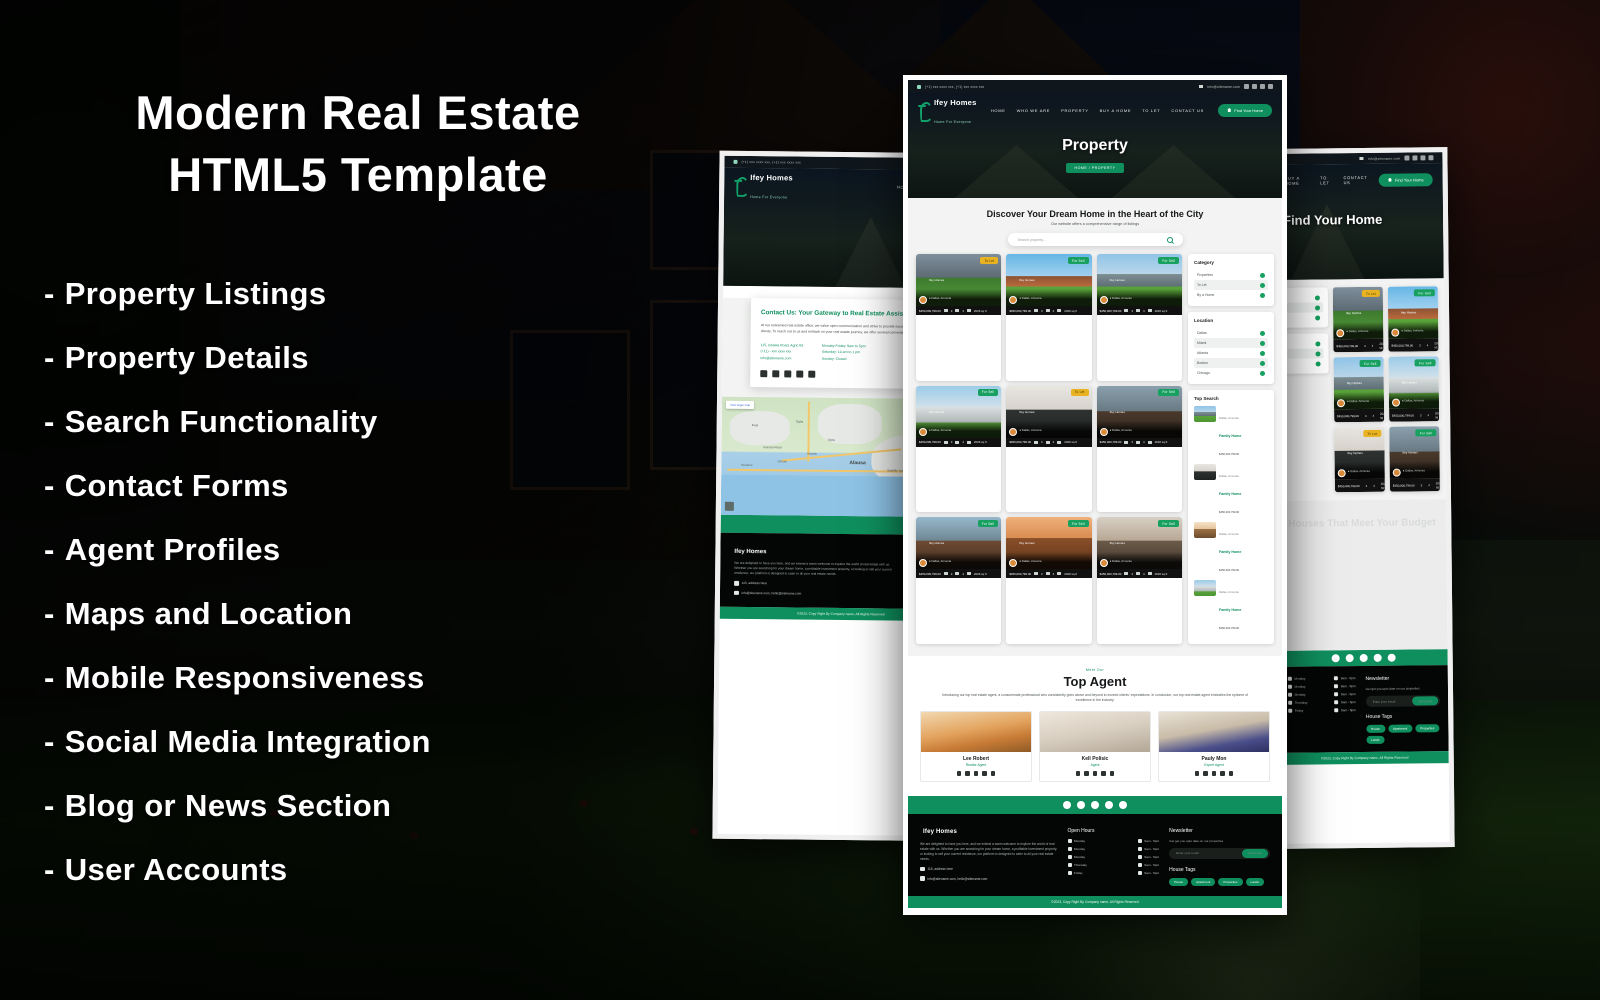  Describe the element at coordinates (1384, 701) in the screenshot. I see `newsletter-input: Enter your email` at that location.